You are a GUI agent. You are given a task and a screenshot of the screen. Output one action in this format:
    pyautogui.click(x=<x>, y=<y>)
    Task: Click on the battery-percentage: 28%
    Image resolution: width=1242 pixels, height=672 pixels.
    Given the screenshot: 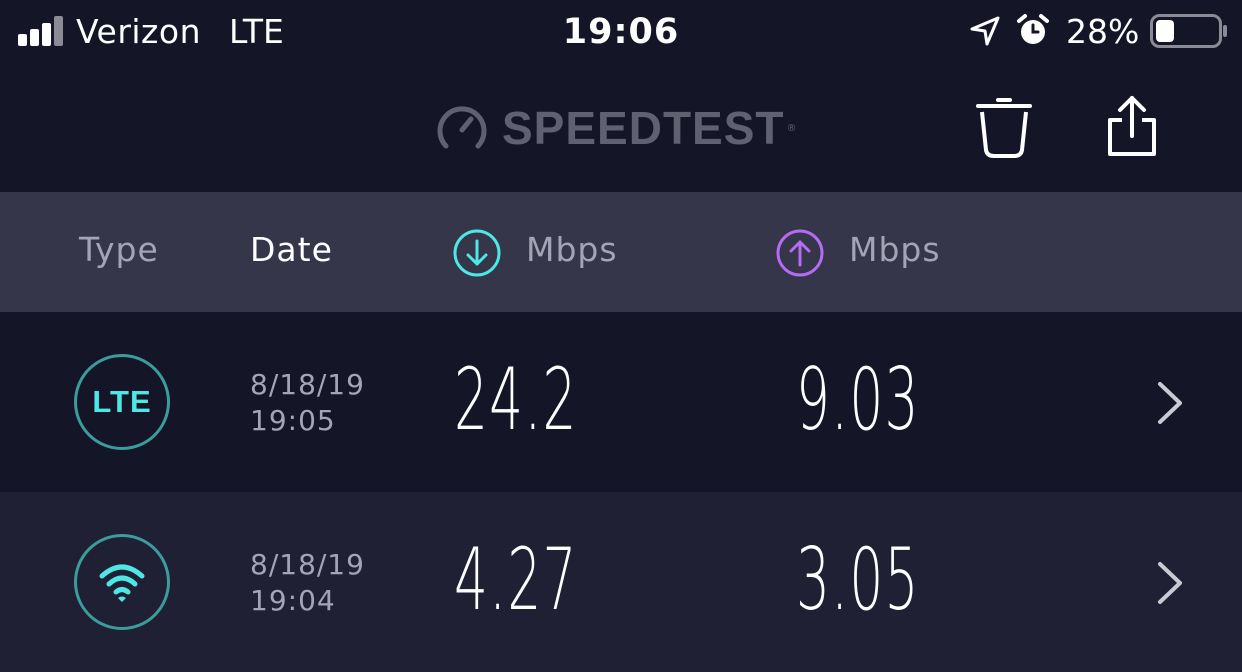 What is the action you would take?
    pyautogui.click(x=1103, y=31)
    